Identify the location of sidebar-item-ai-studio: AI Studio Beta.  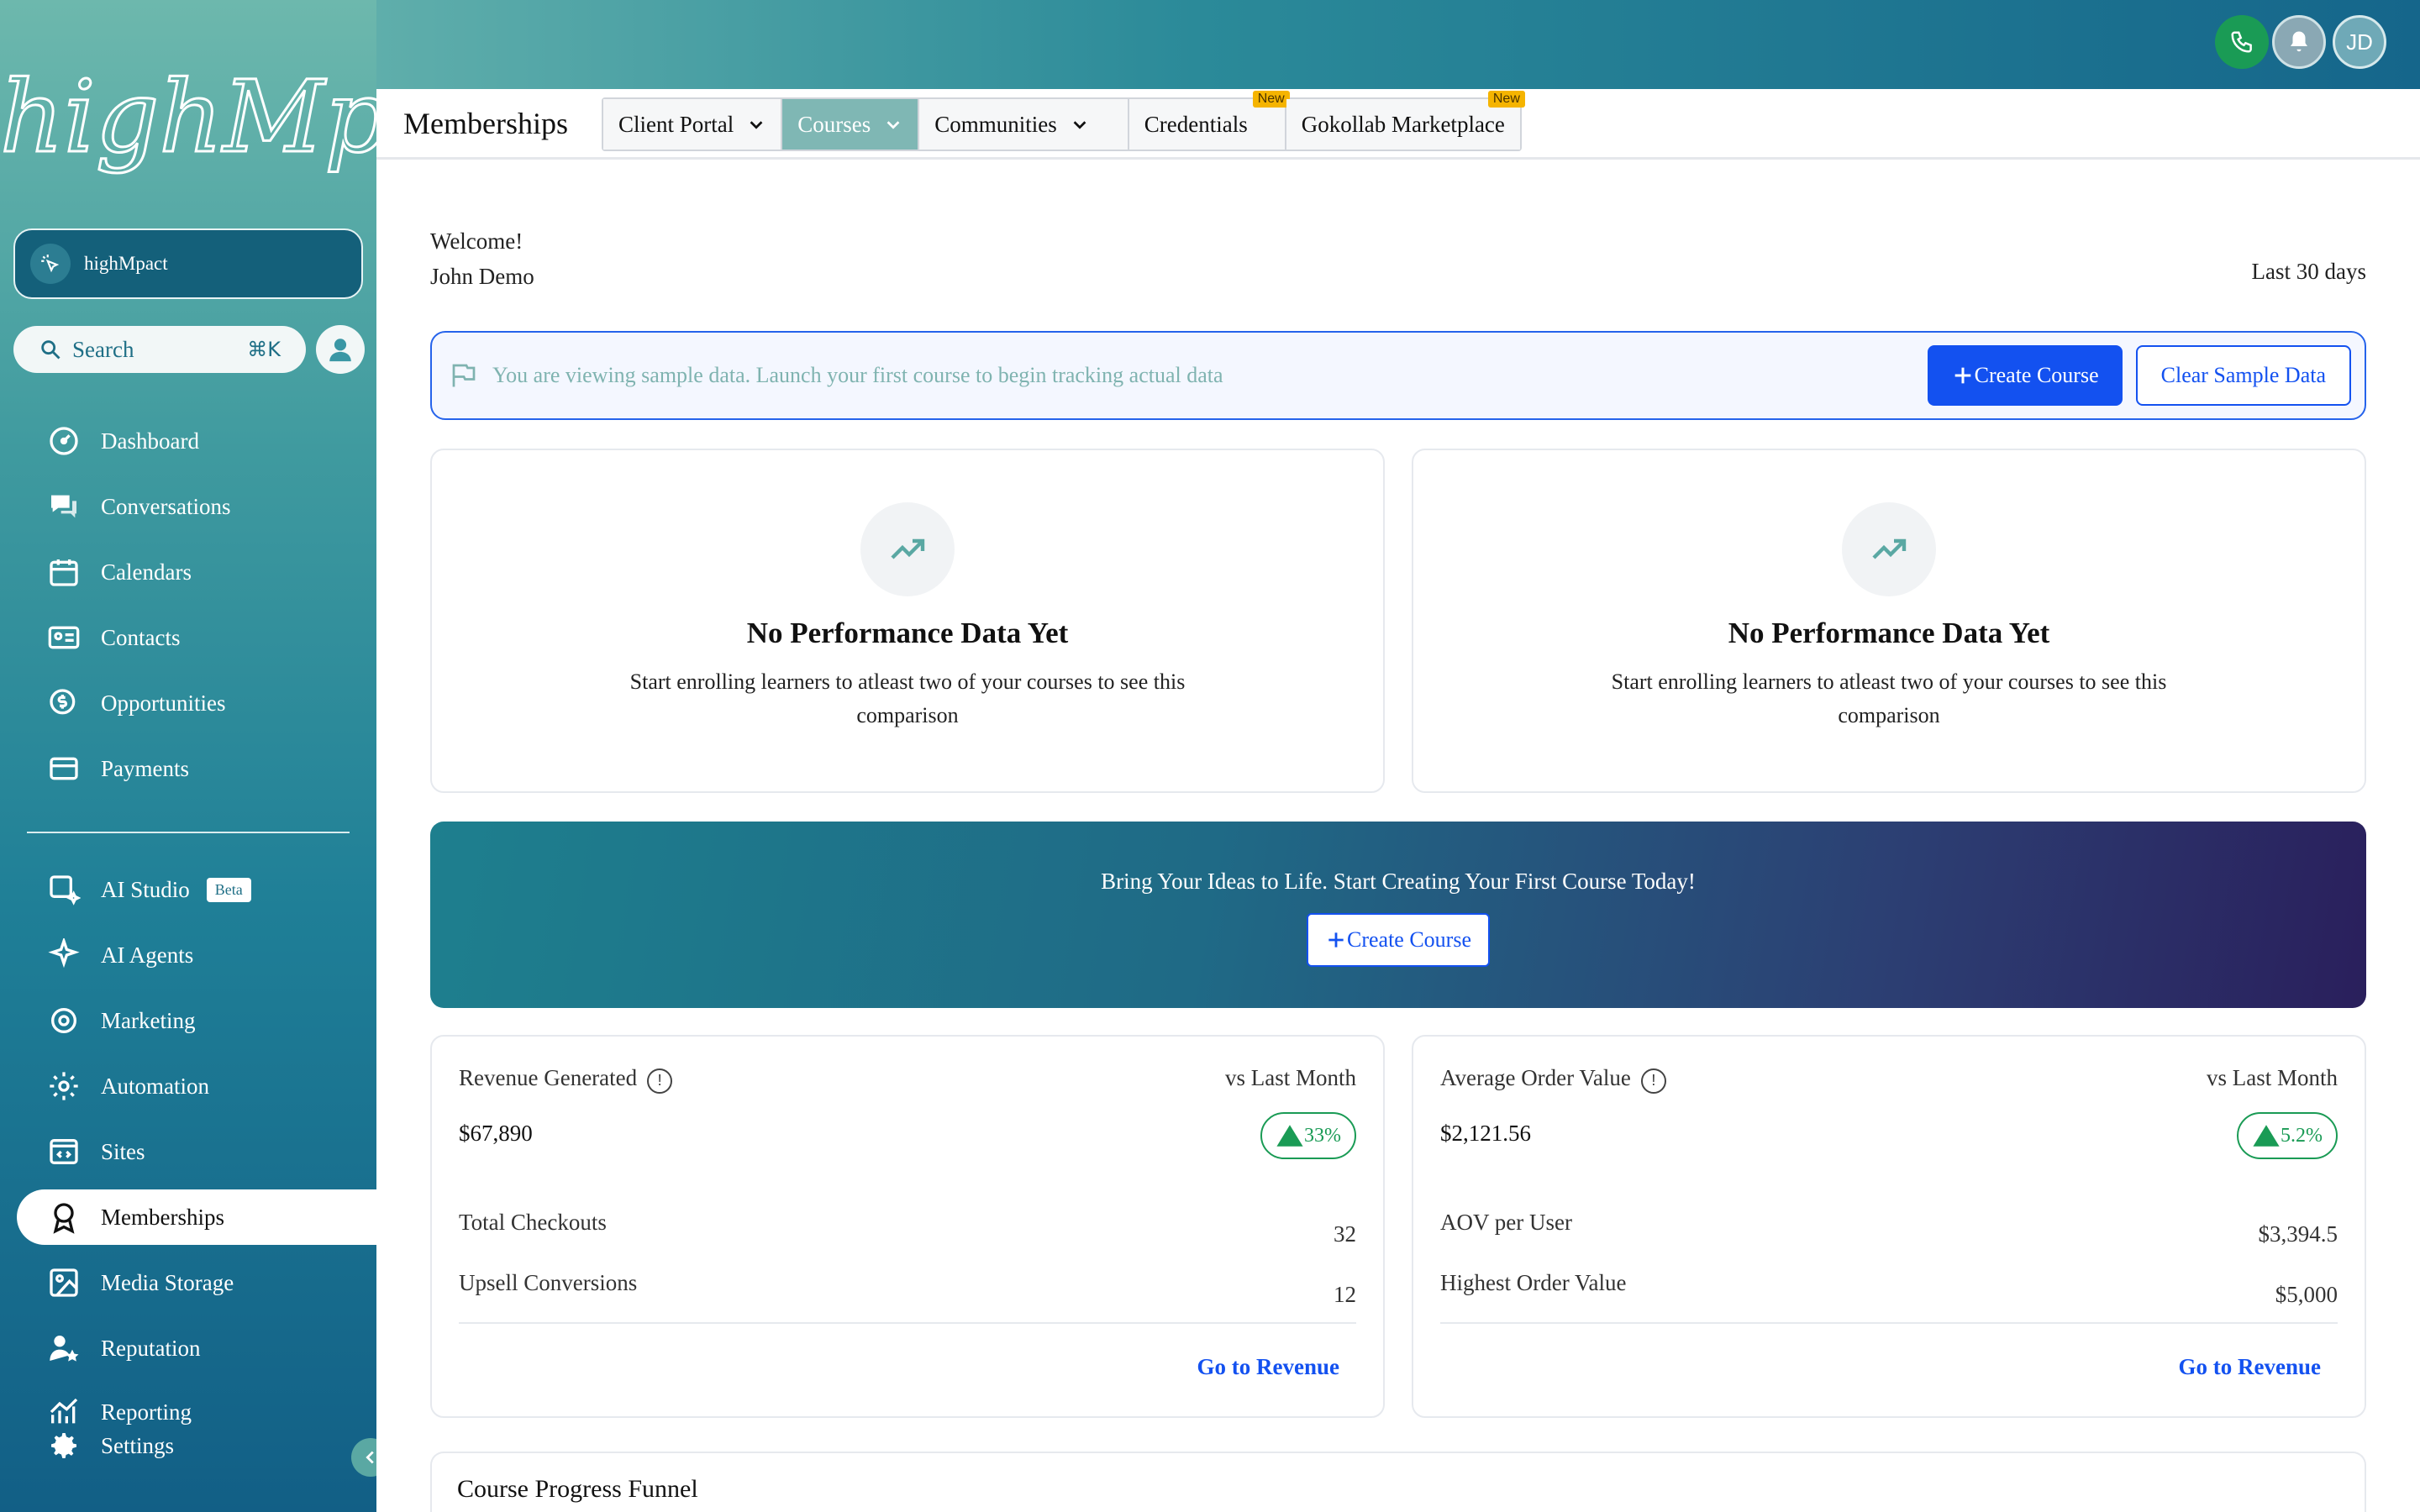
(196, 889).